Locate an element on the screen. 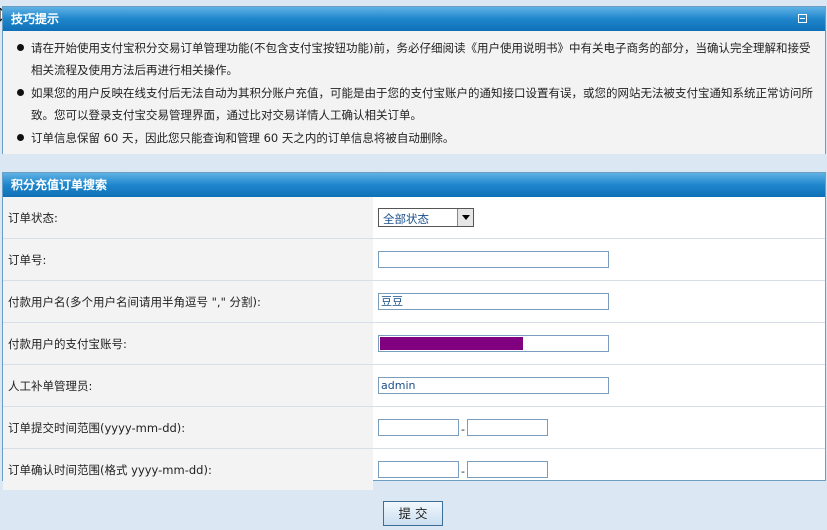  collapse-icon is located at coordinates (802, 18).